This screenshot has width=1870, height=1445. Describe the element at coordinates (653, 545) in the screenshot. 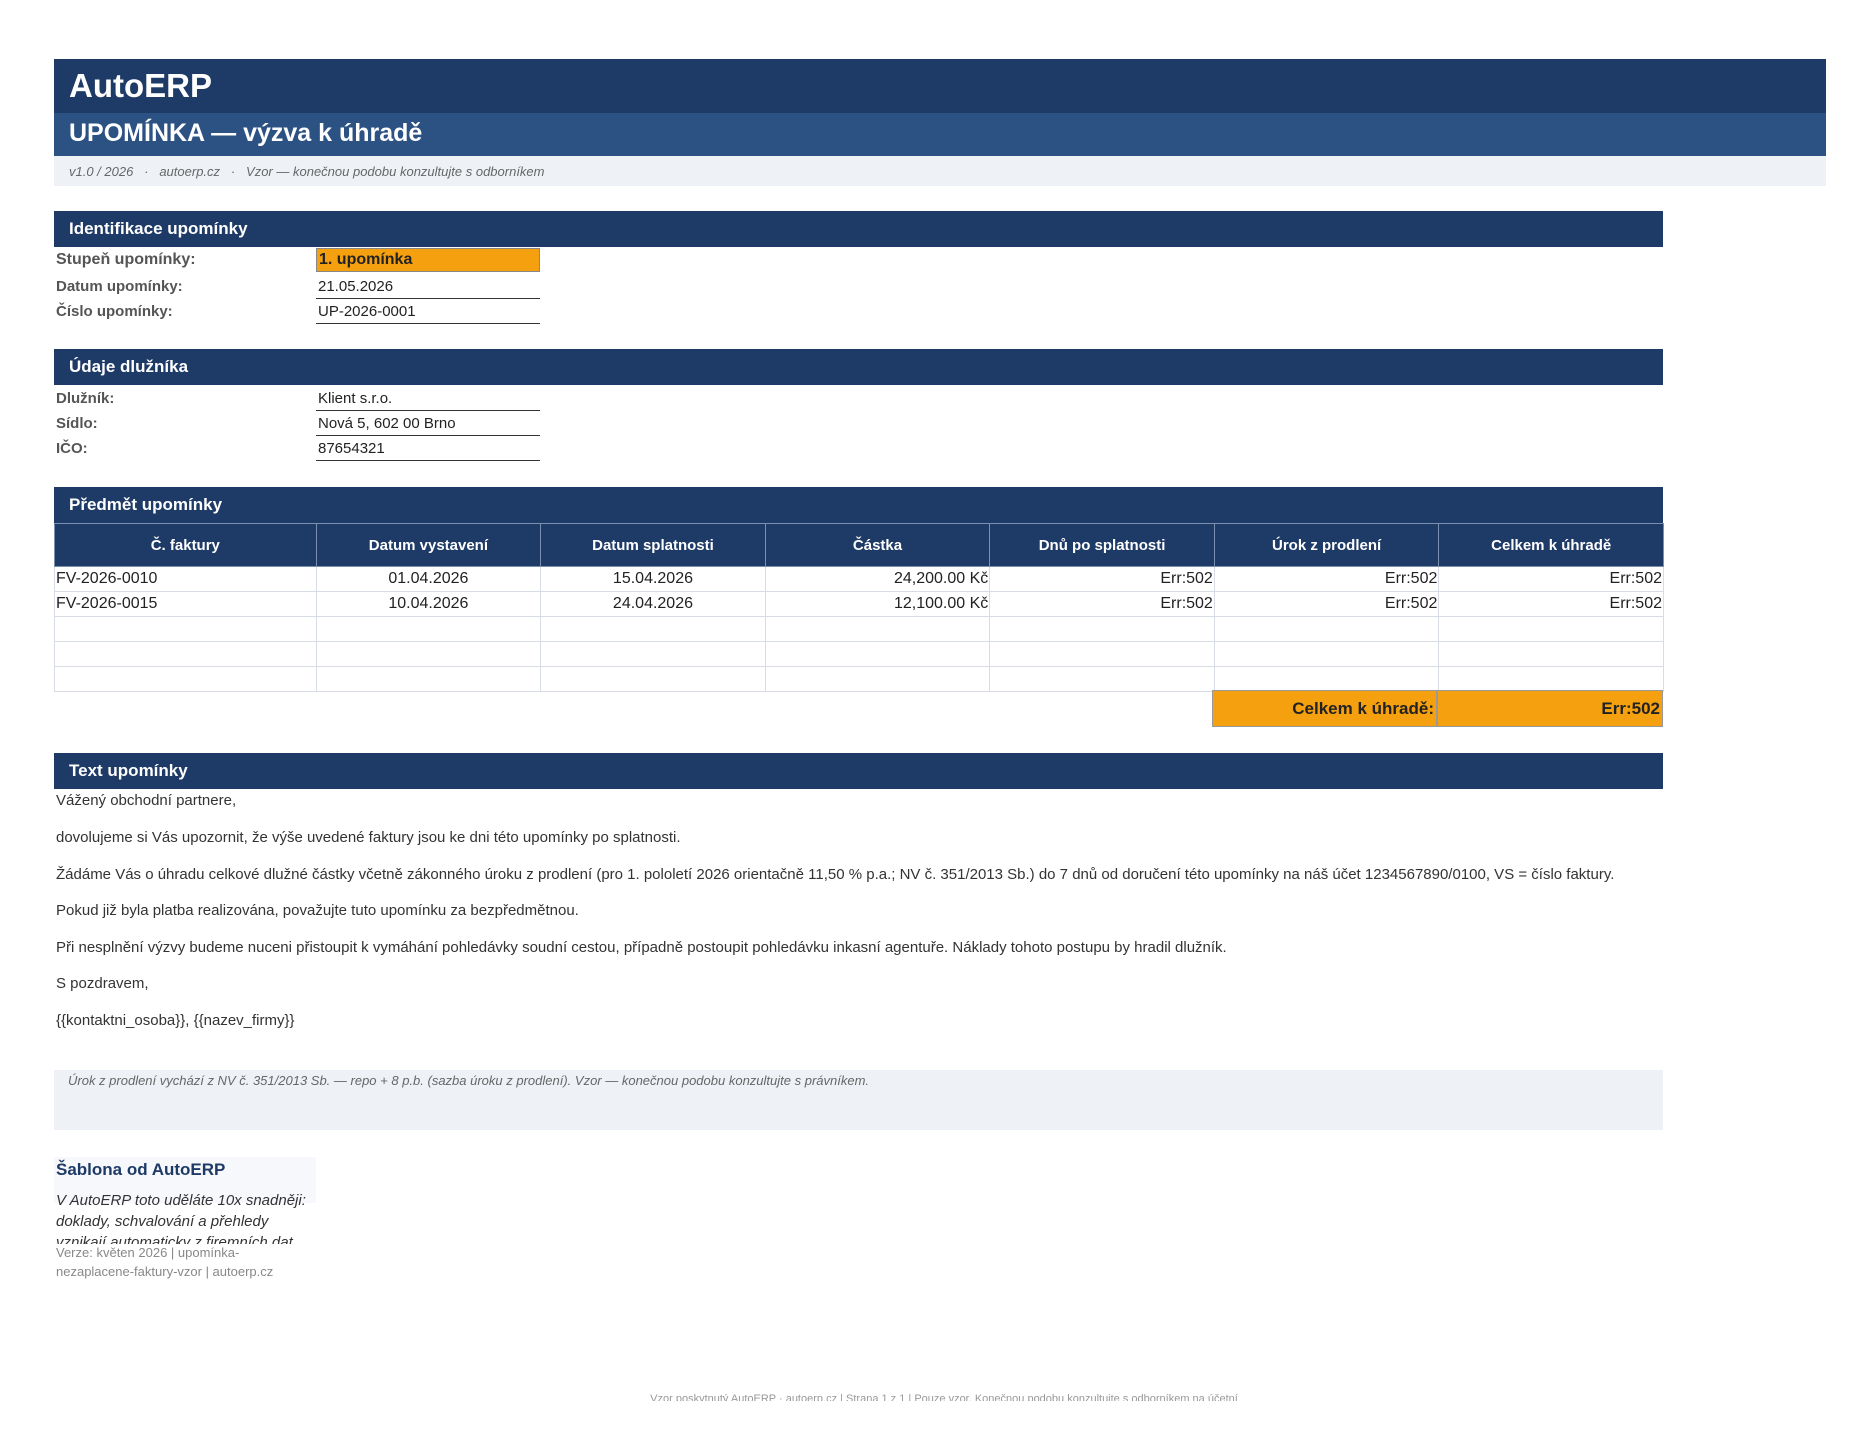

I see `column-header: Datum splatnosti` at that location.